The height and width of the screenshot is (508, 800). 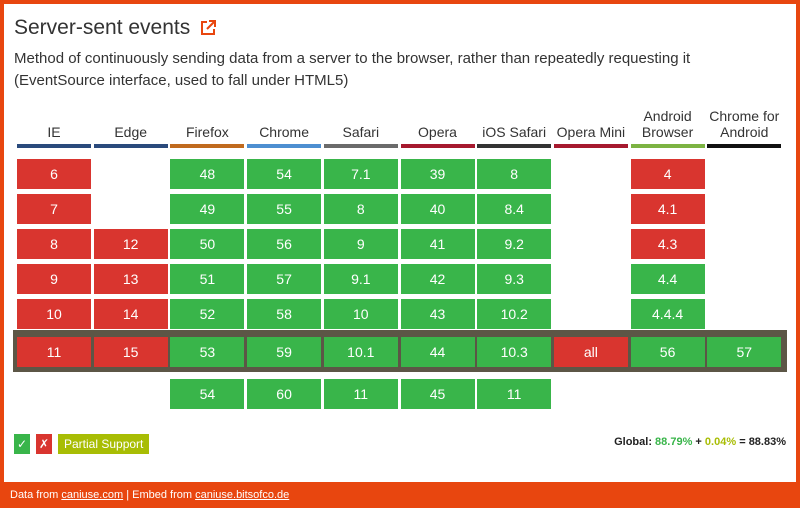 What do you see at coordinates (667, 244) in the screenshot?
I see `version-cell: 4.3` at bounding box center [667, 244].